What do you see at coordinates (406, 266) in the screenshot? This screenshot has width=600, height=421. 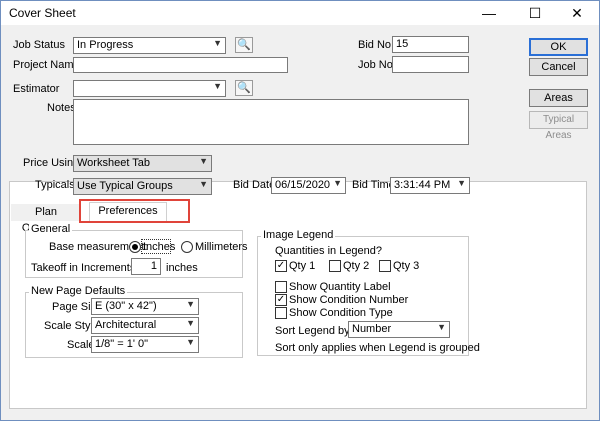 I see `qty3-label: Qty 3` at bounding box center [406, 266].